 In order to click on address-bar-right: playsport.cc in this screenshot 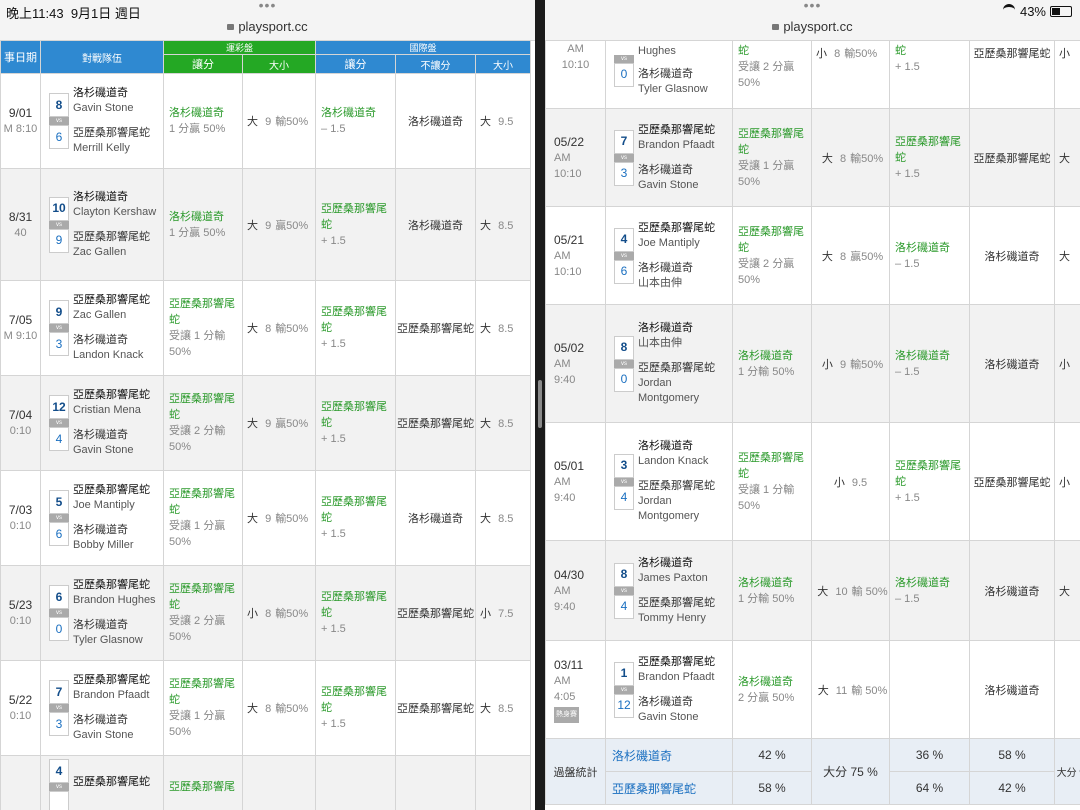, I will do `click(812, 26)`.